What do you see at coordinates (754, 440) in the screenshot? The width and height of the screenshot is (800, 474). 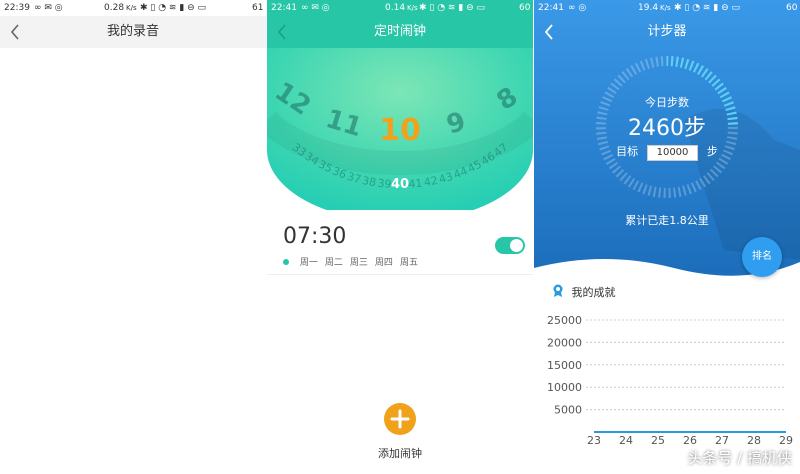 I see `x-tick-label: 28` at bounding box center [754, 440].